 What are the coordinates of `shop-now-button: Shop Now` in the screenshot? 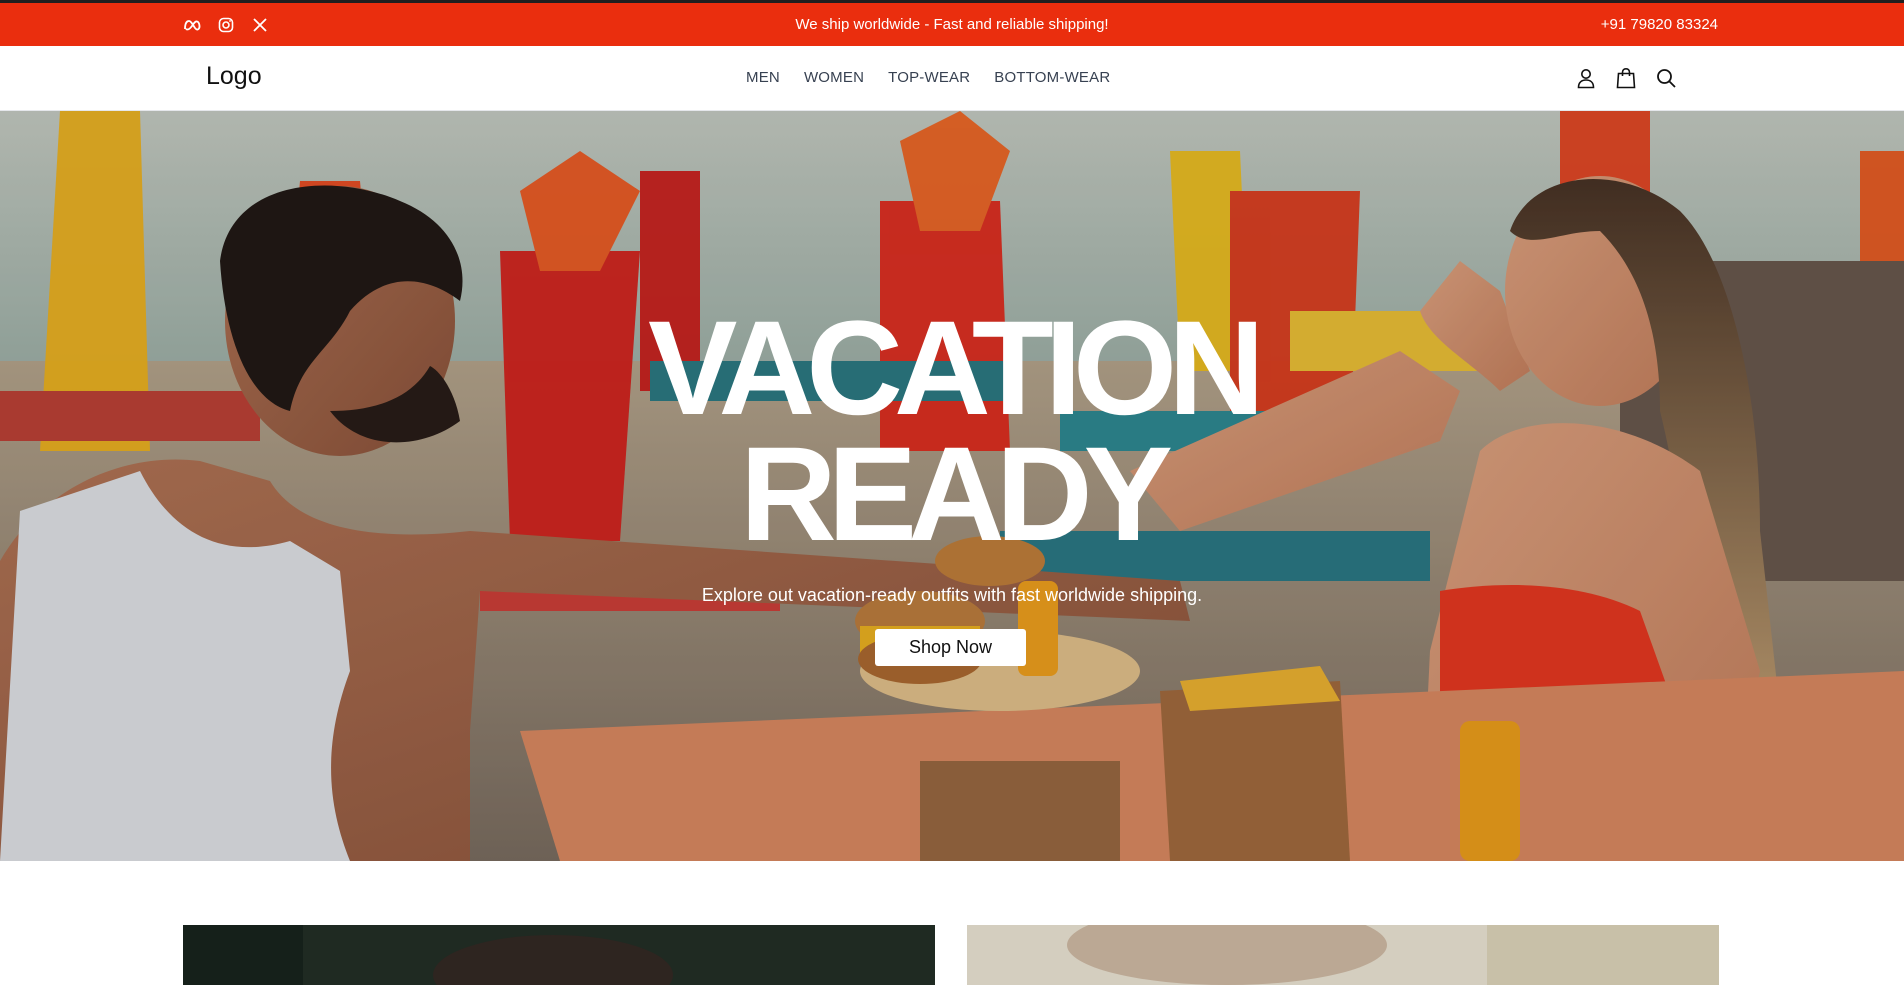 It's located at (950, 647).